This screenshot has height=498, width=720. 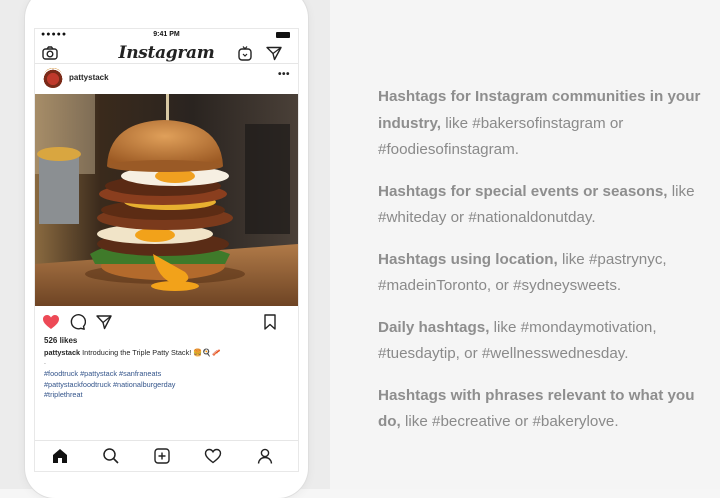 I want to click on hashtag-line: #pattystackfoodtruck #nationalburgerday, so click(x=166, y=385).